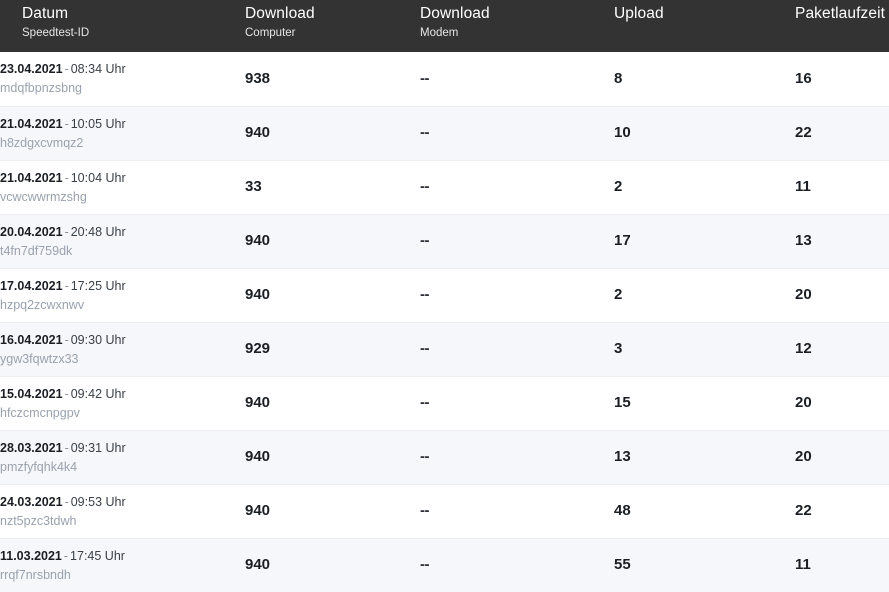  What do you see at coordinates (842, 26) in the screenshot?
I see `column-header-paketlaufzeit: Paketlaufzeit` at bounding box center [842, 26].